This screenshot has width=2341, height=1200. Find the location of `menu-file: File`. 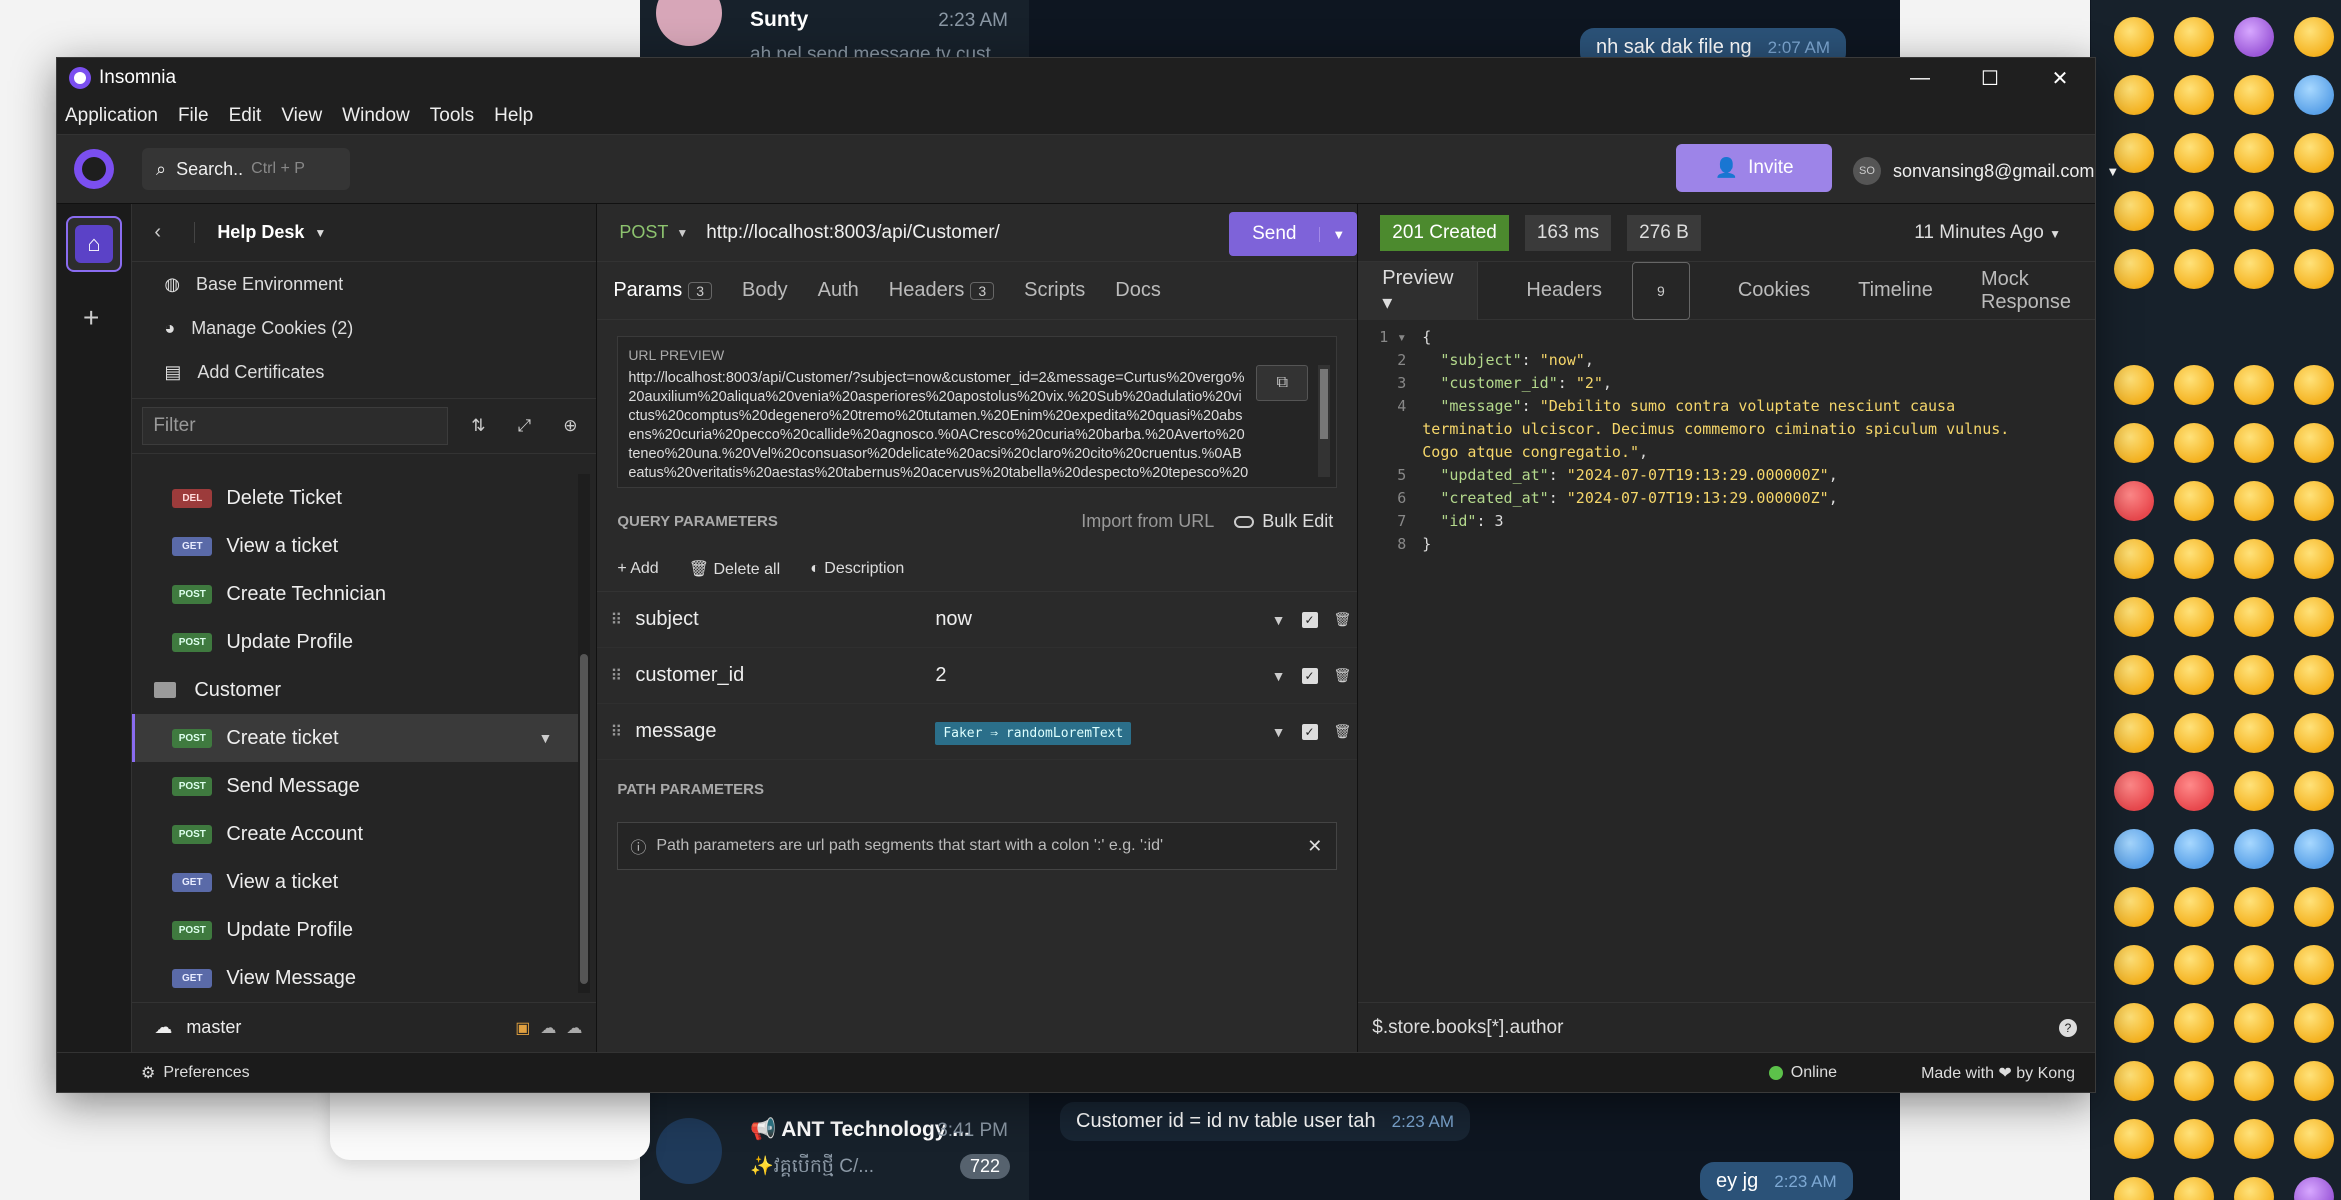

menu-file: File is located at coordinates (193, 116).